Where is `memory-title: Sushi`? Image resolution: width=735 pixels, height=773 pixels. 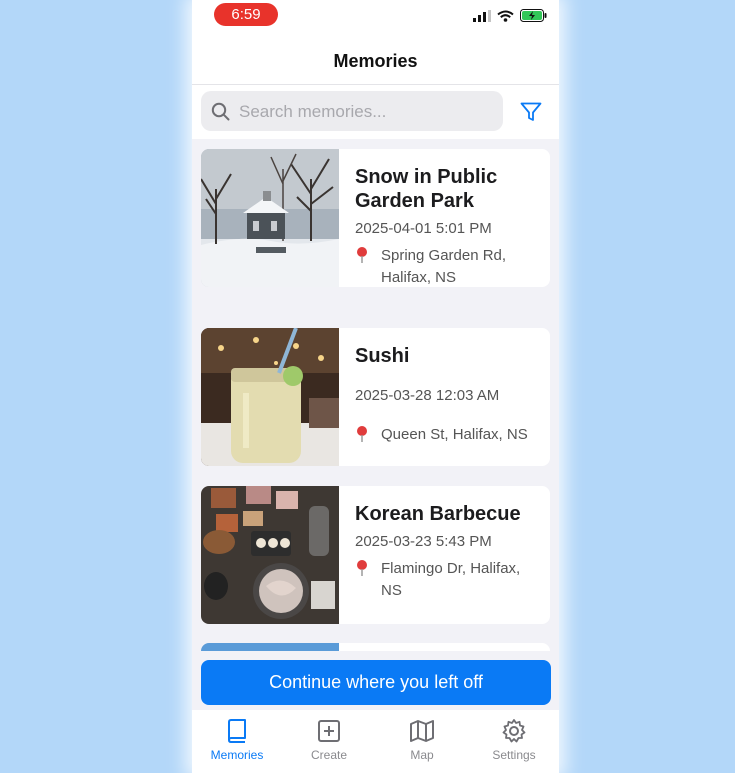 memory-title: Sushi is located at coordinates (382, 356).